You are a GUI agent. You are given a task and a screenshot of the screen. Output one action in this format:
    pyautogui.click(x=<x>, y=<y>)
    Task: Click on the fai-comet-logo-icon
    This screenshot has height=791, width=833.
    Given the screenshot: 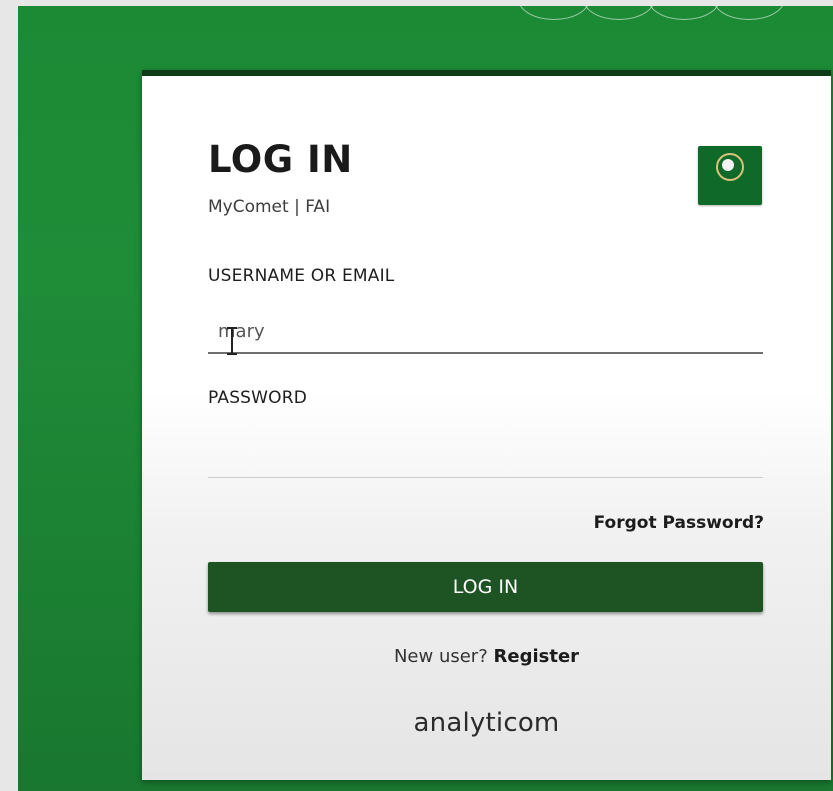 What is the action you would take?
    pyautogui.click(x=730, y=175)
    